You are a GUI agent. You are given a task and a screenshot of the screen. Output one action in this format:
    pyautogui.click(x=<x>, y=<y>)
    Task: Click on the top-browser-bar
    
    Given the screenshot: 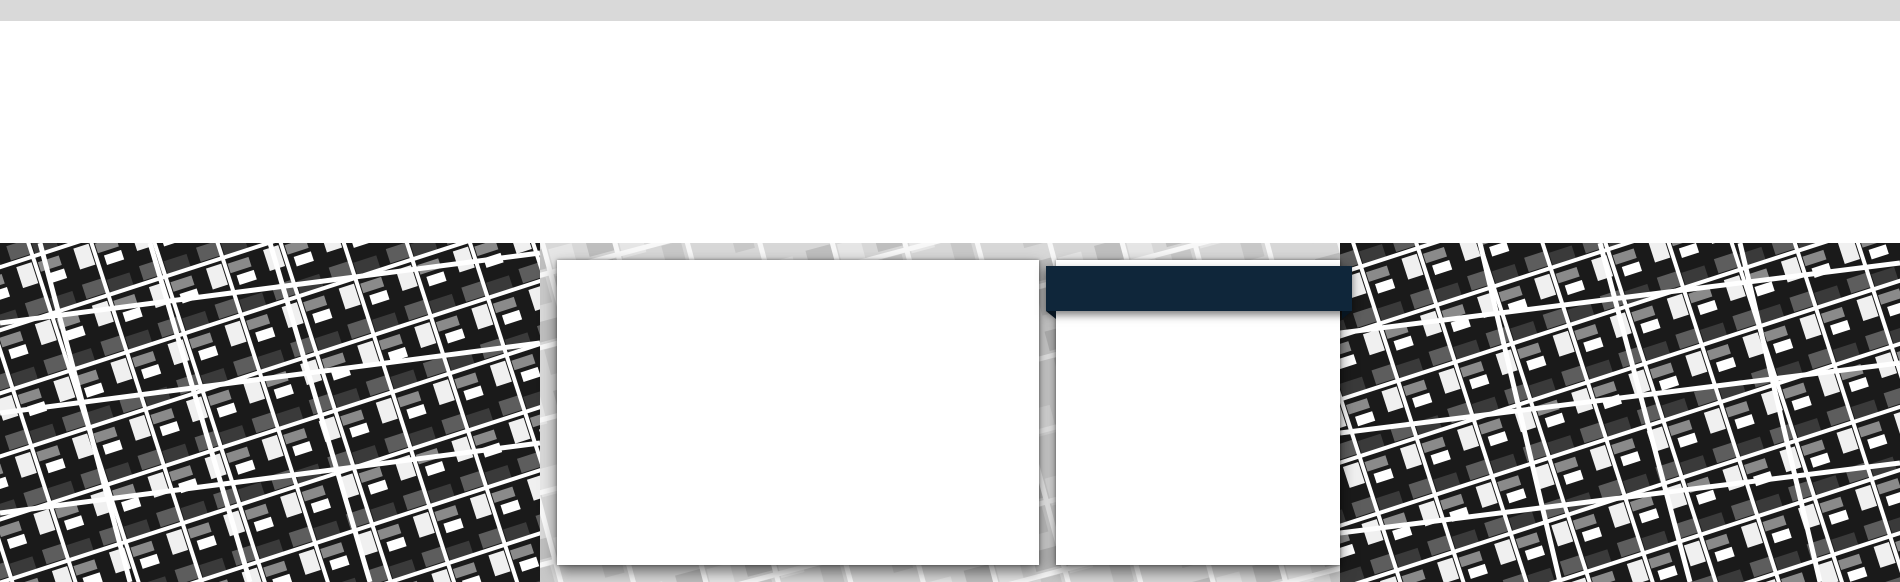 What is the action you would take?
    pyautogui.click(x=950, y=10)
    